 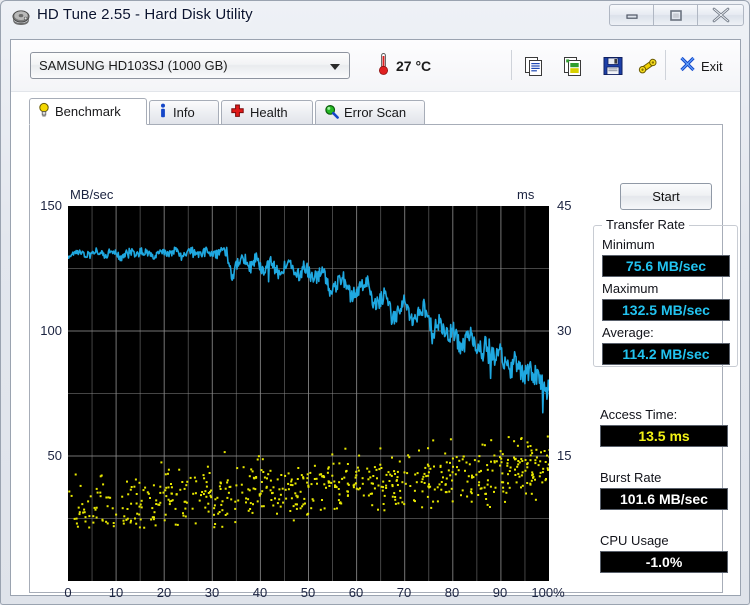 I want to click on copy-text-icon, so click(x=535, y=66).